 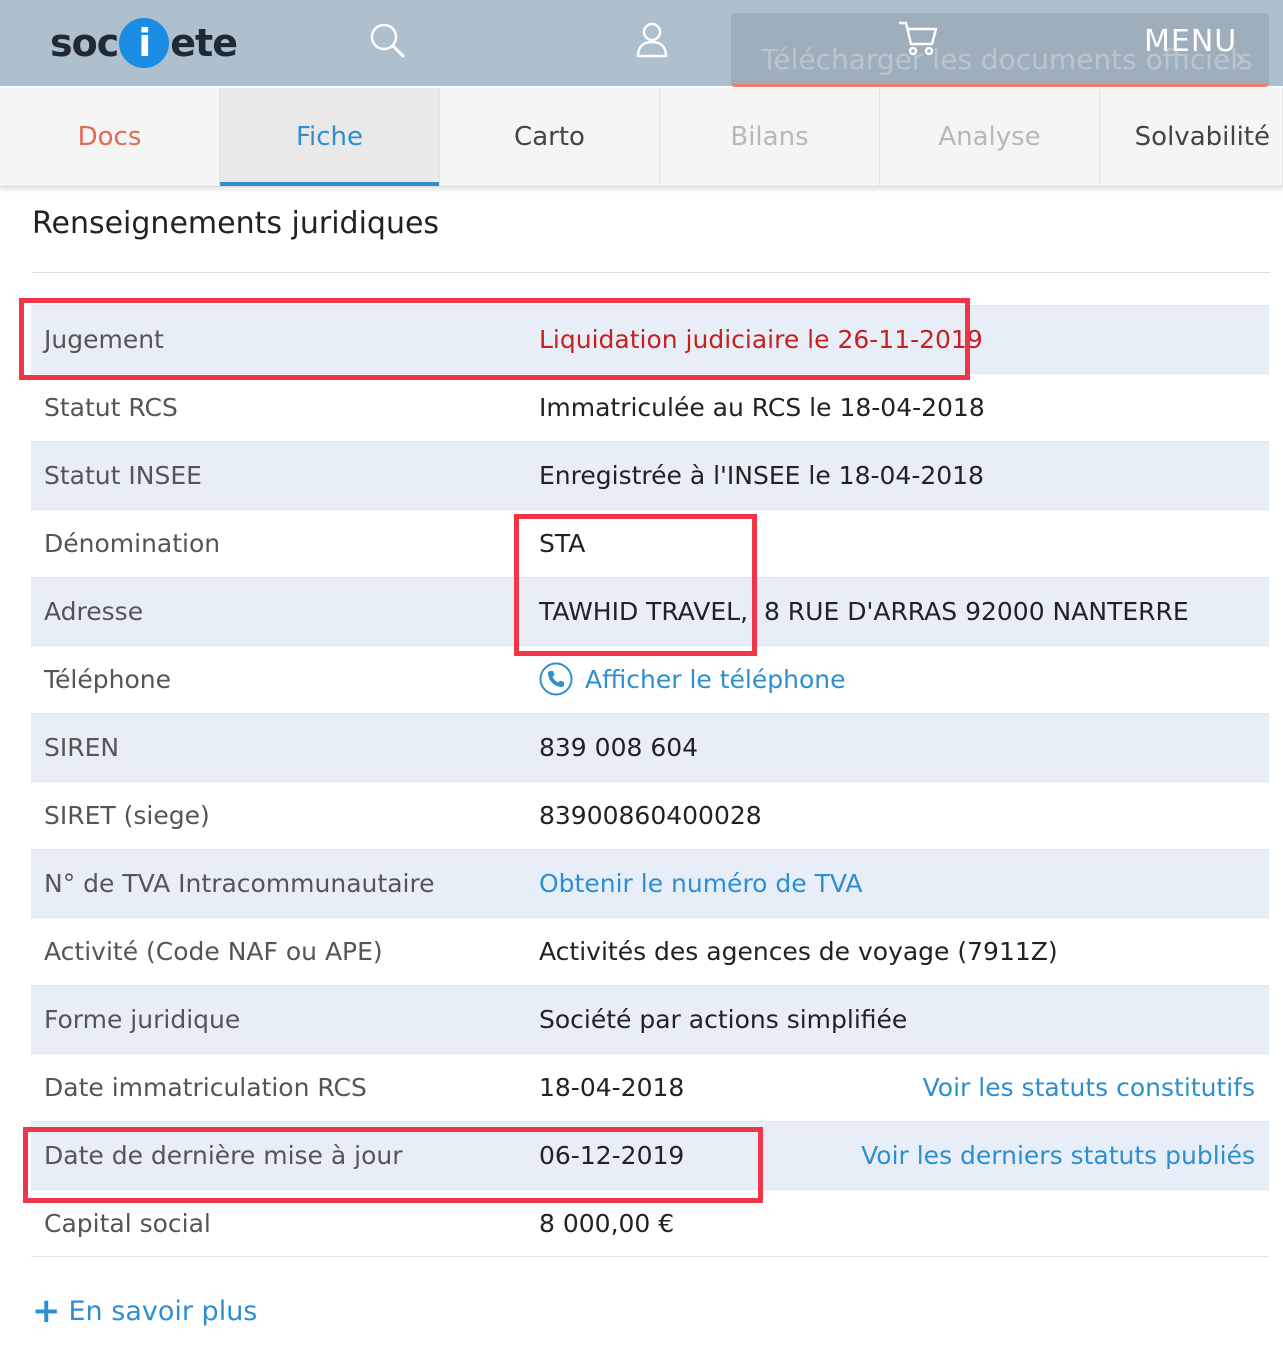 What do you see at coordinates (163, 1311) in the screenshot?
I see `learn-more-label: En savoir plus` at bounding box center [163, 1311].